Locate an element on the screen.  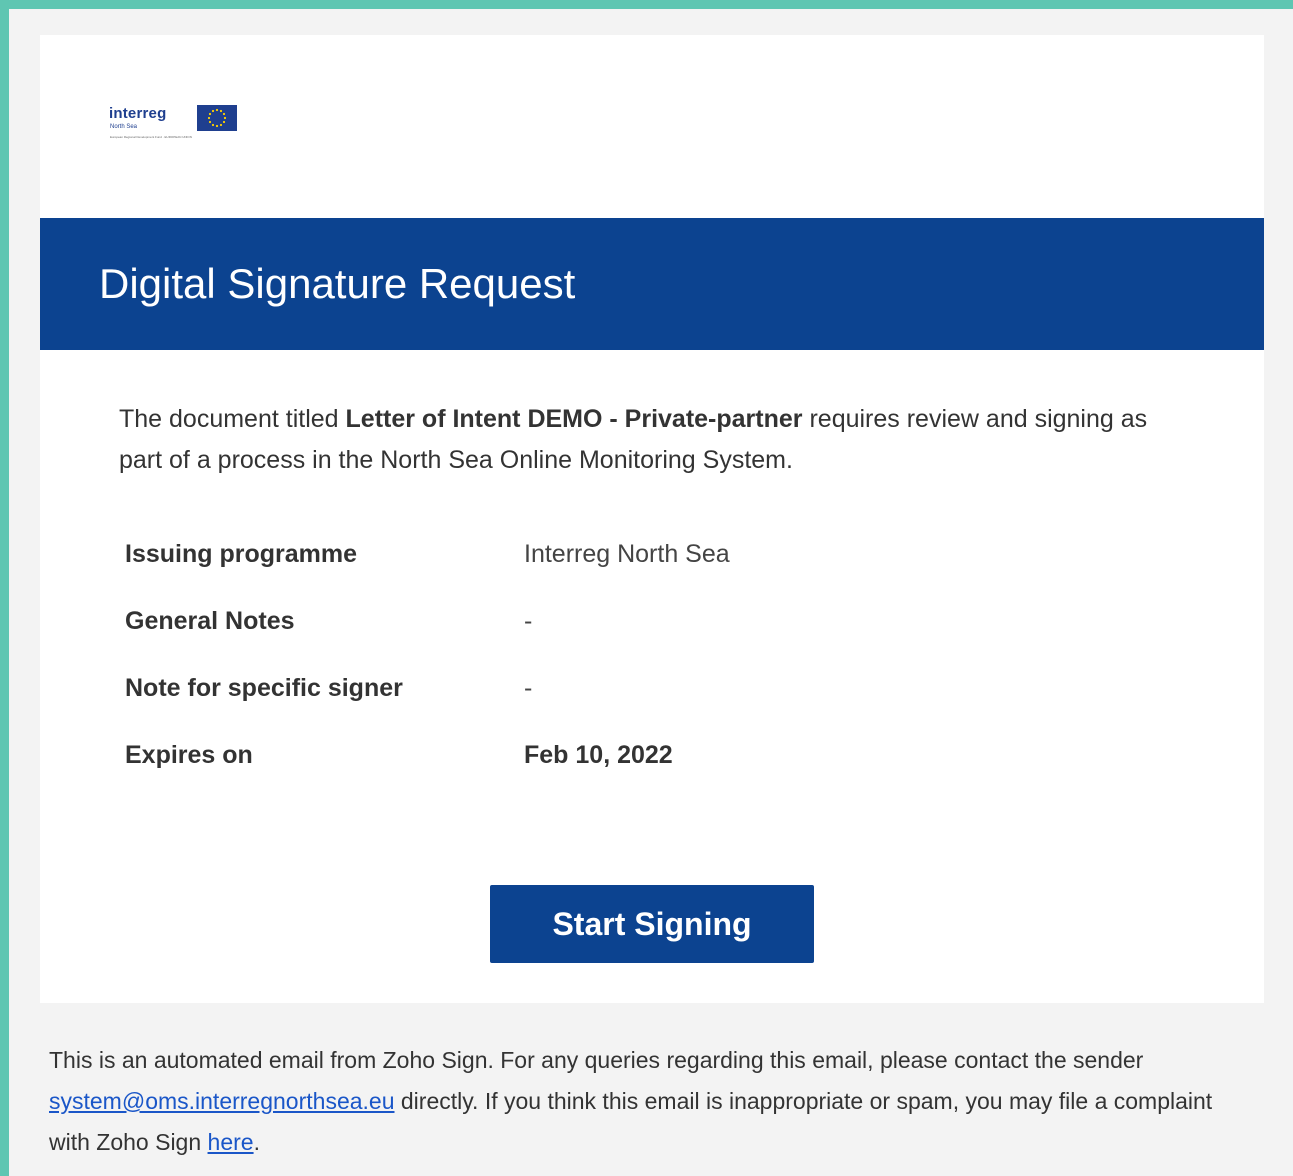
detail-row-general-notes: General Notes - is located at coordinates (575, 640).